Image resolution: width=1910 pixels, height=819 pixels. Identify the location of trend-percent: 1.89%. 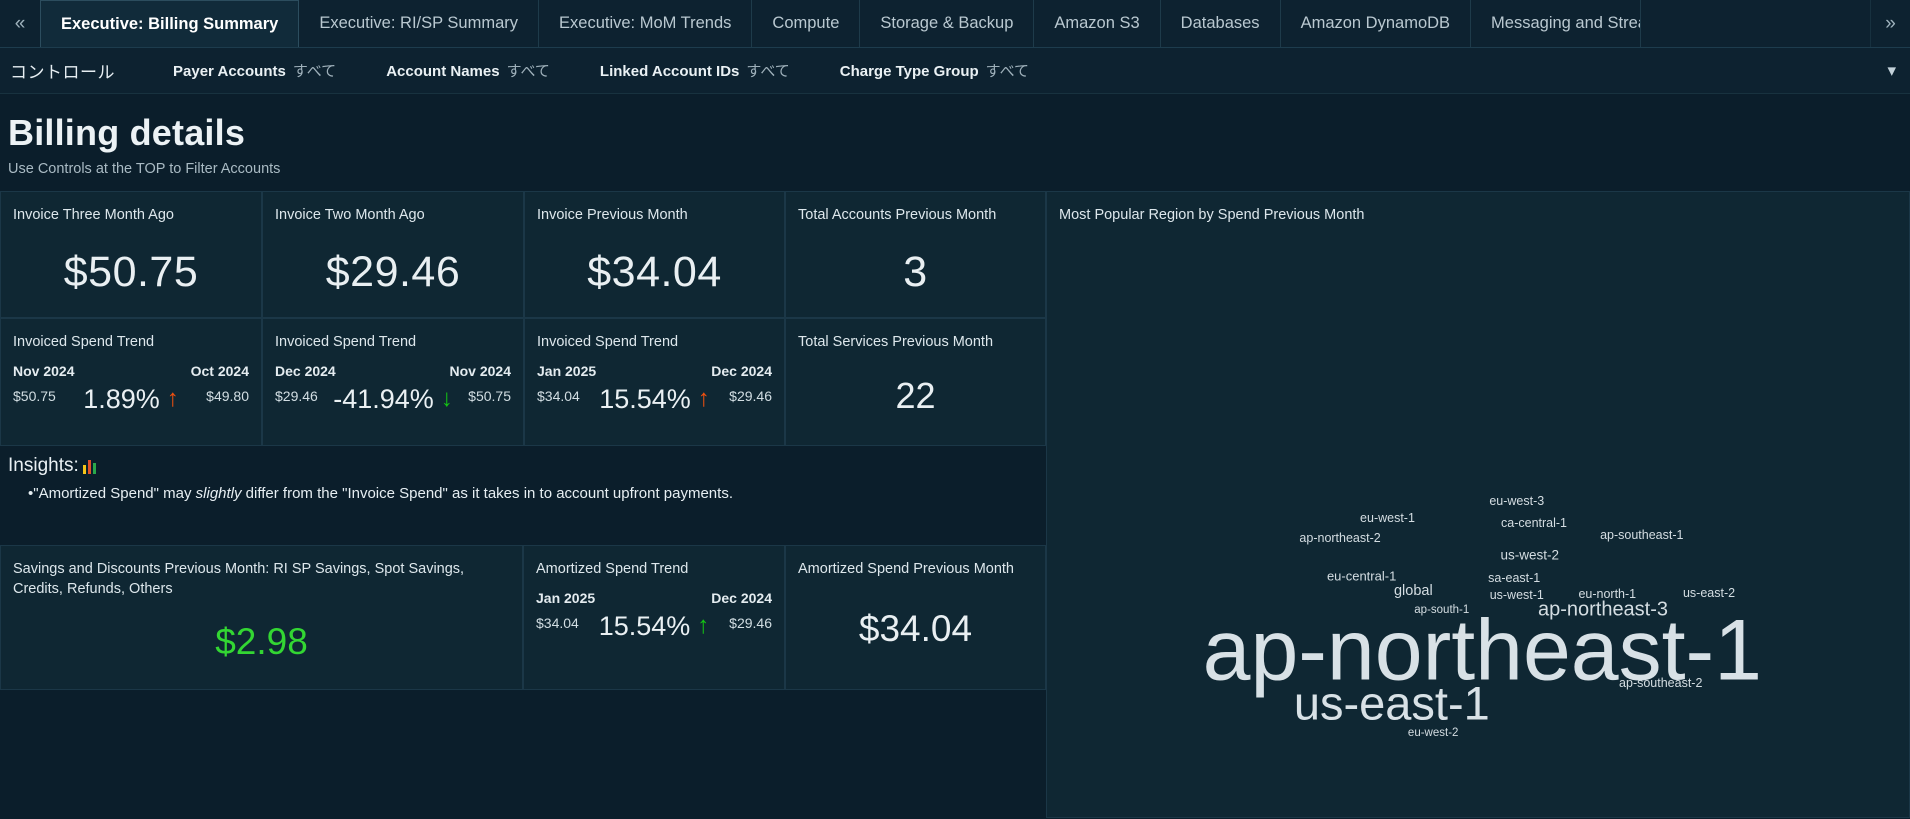
(121, 398).